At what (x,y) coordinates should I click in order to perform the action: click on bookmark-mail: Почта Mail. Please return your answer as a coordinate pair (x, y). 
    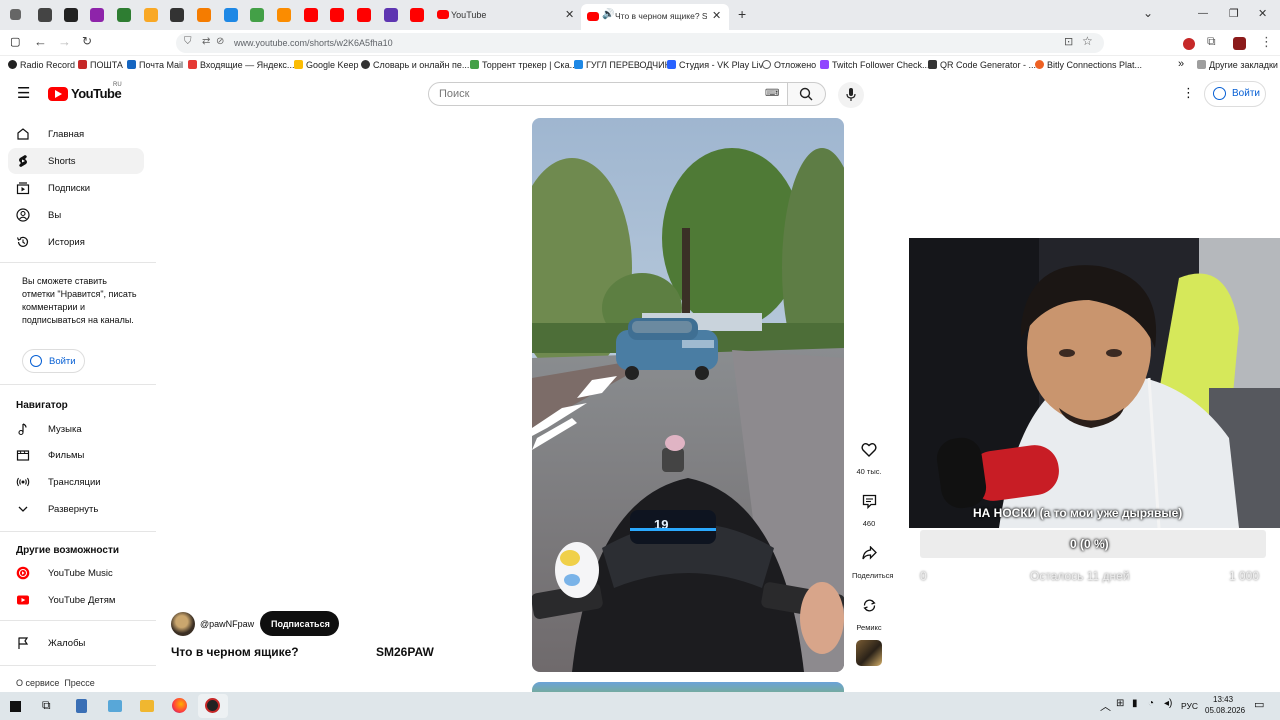
    Looking at the image, I should click on (155, 65).